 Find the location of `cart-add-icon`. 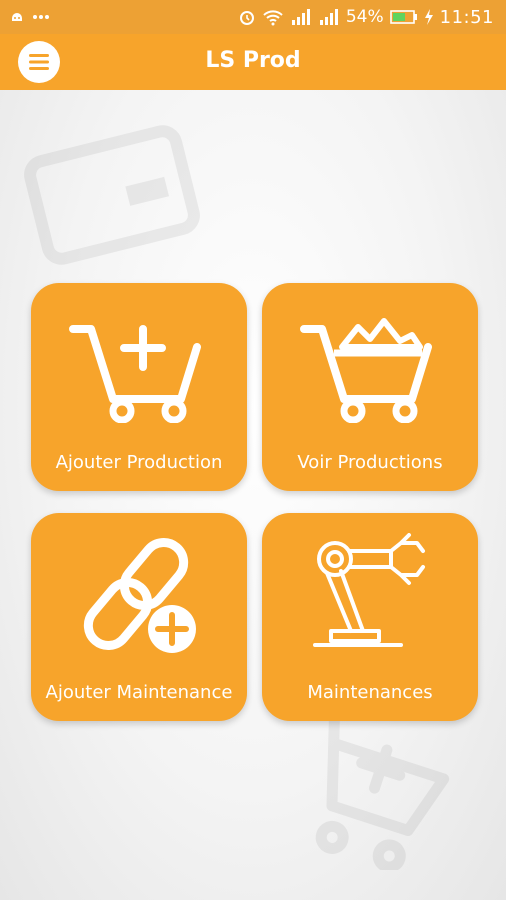

cart-add-icon is located at coordinates (135, 374).